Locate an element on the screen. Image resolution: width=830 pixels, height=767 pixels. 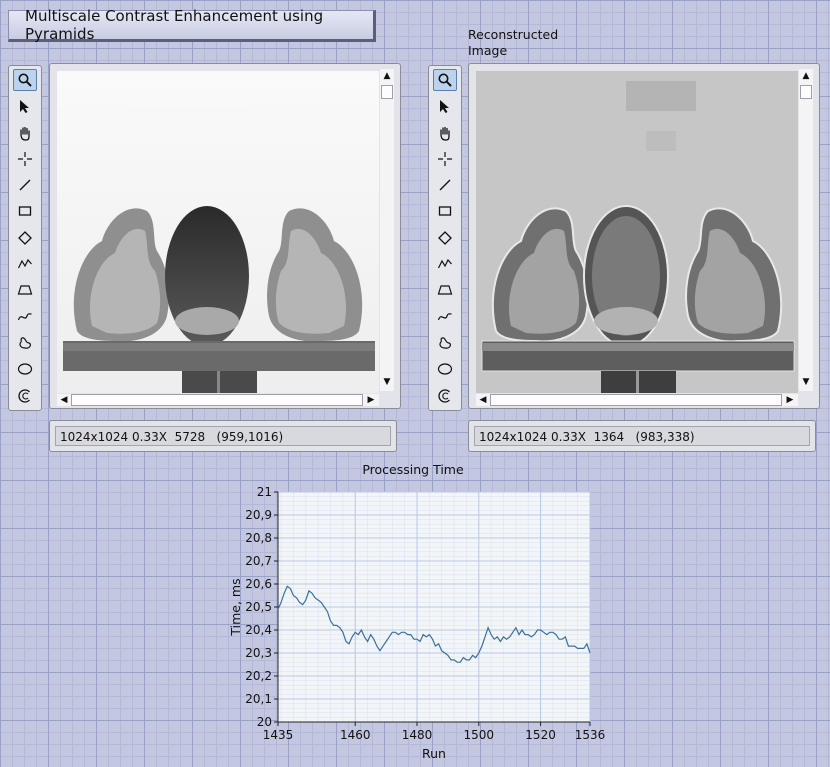
x-tick-label: 1520 is located at coordinates (540, 735).